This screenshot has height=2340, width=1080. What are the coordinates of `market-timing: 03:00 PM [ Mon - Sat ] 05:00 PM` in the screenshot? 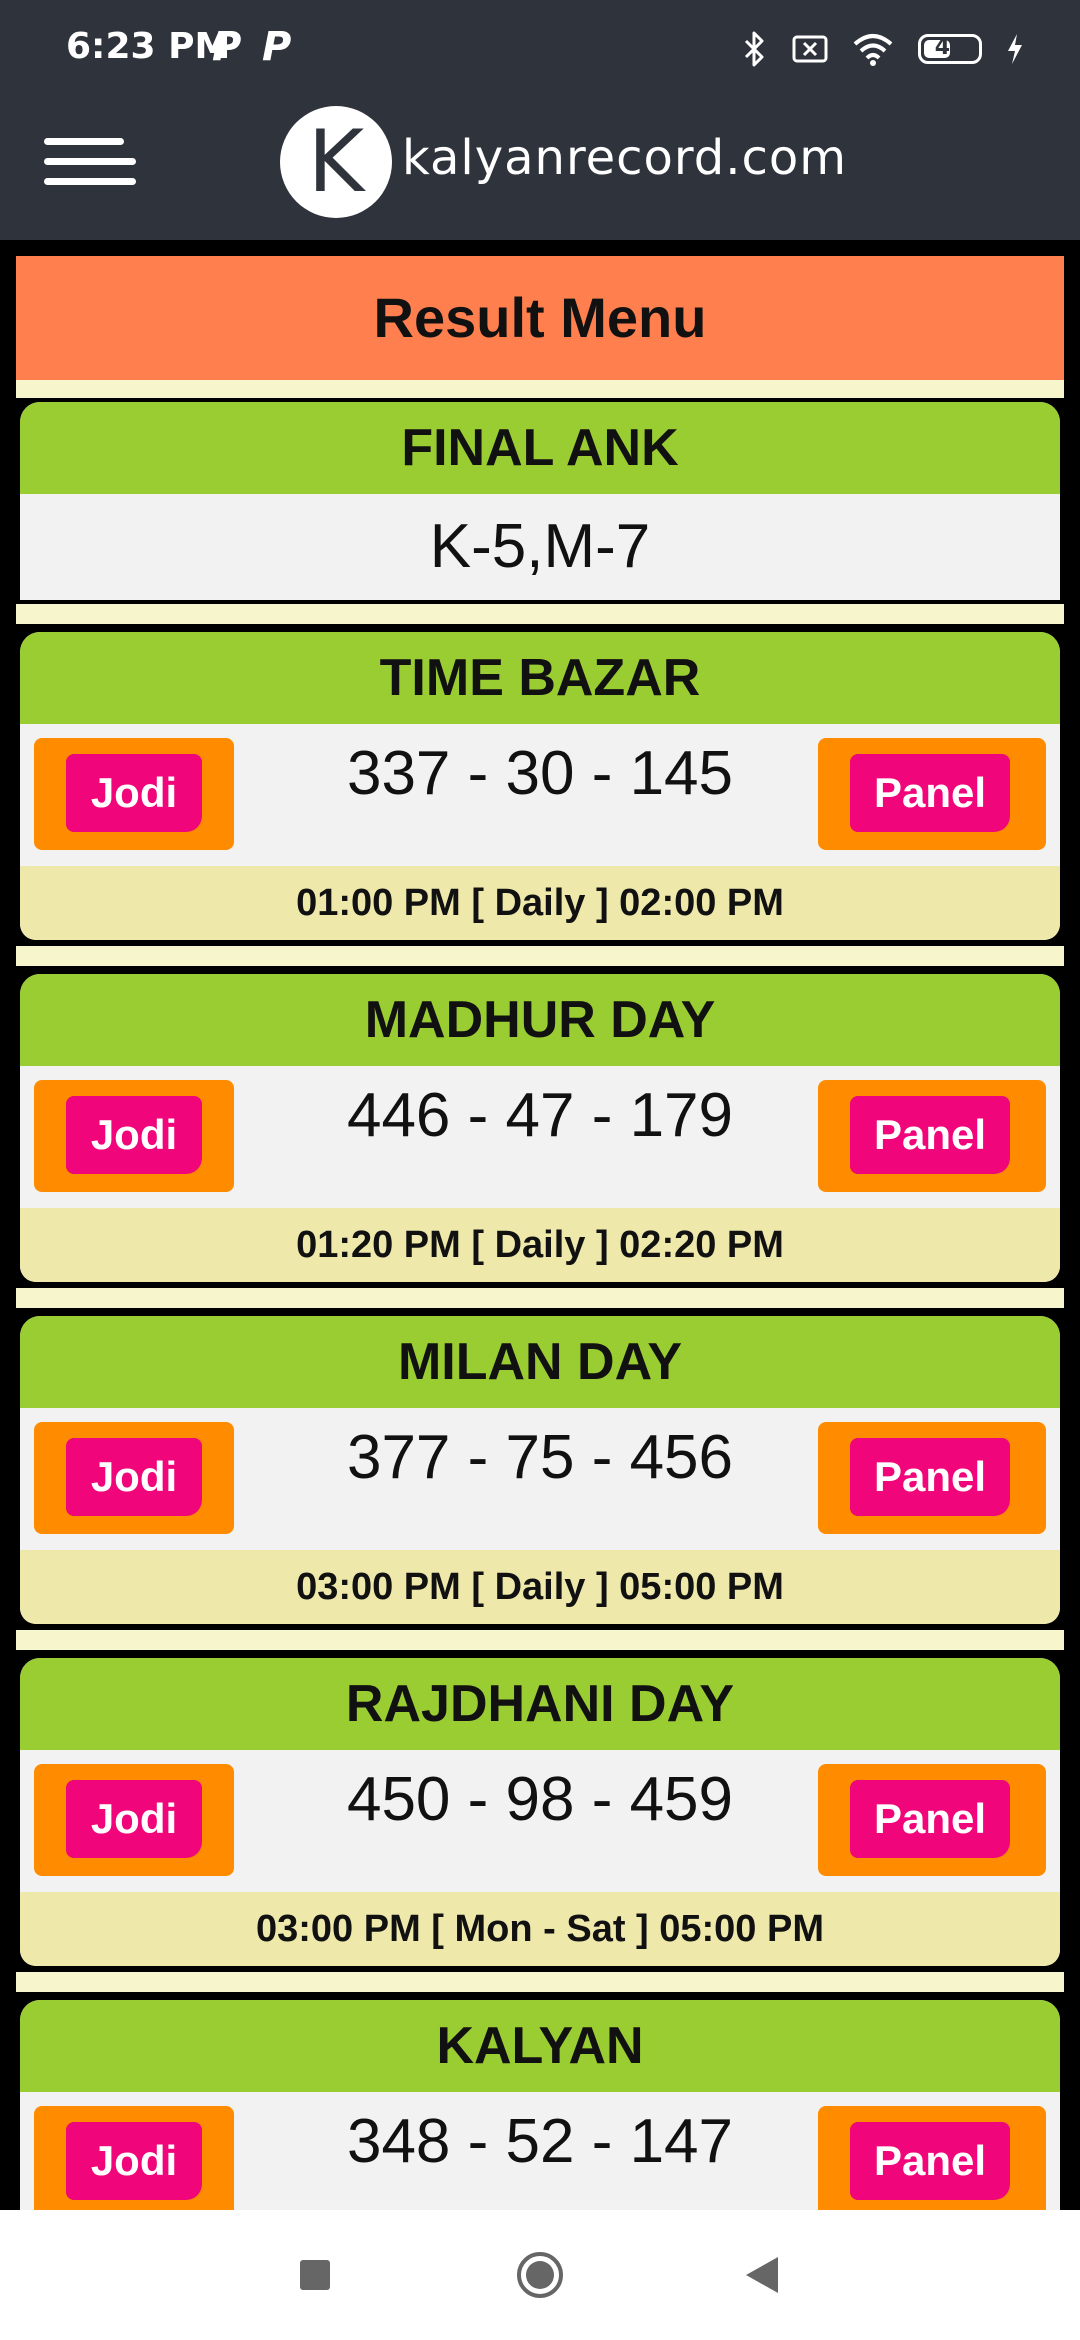 It's located at (540, 1929).